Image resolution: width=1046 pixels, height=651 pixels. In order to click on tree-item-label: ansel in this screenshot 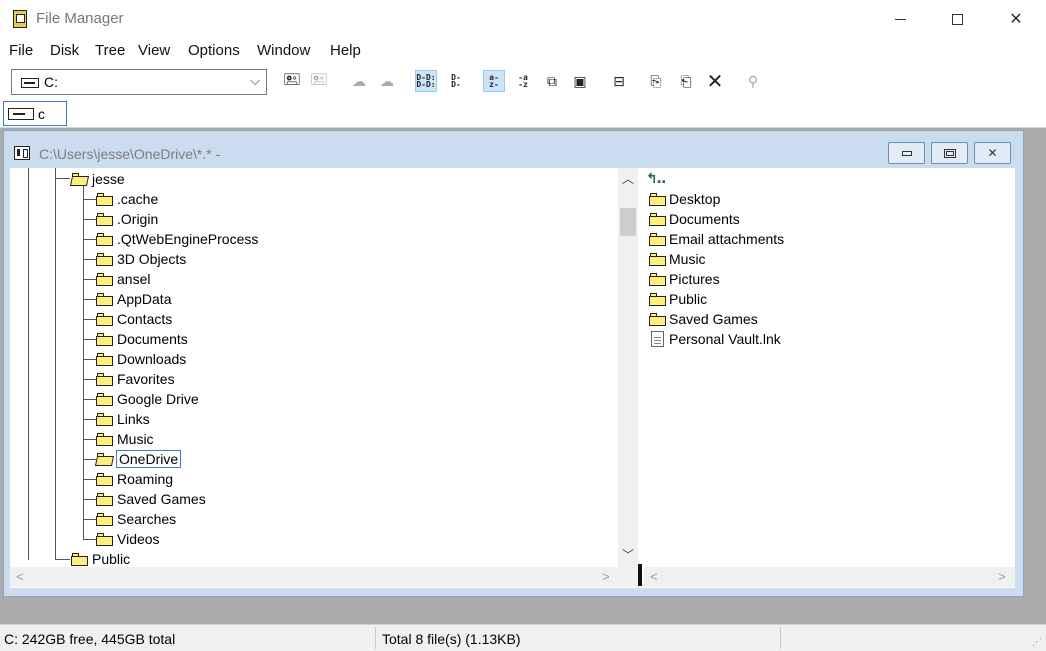, I will do `click(134, 279)`.